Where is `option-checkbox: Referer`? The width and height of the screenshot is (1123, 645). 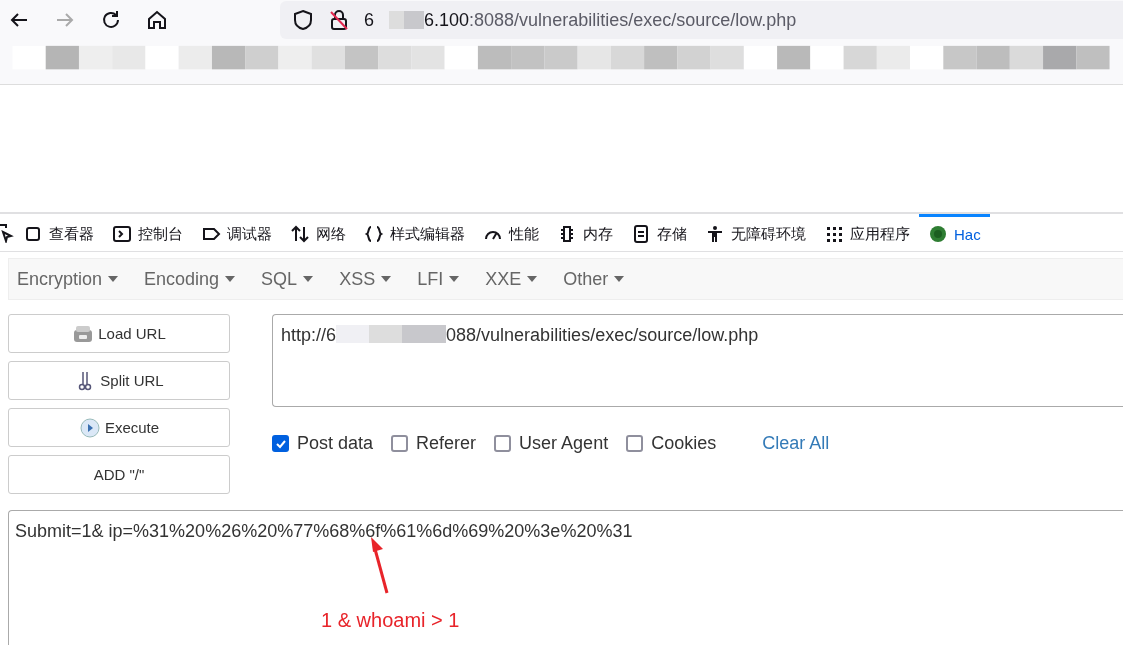 option-checkbox: Referer is located at coordinates (434, 443).